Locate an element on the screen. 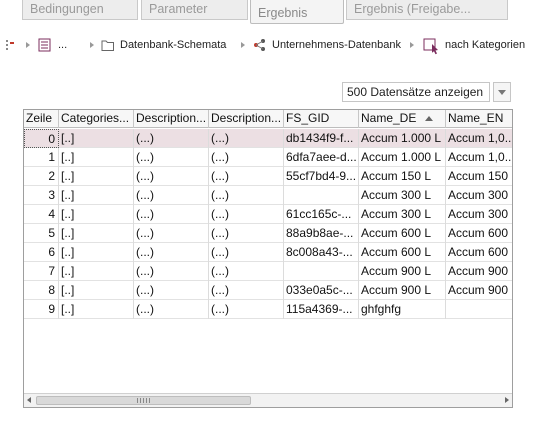 The image size is (536, 432). breadcrumb-item-nach-kategorien: nach Kategorien is located at coordinates (485, 45).